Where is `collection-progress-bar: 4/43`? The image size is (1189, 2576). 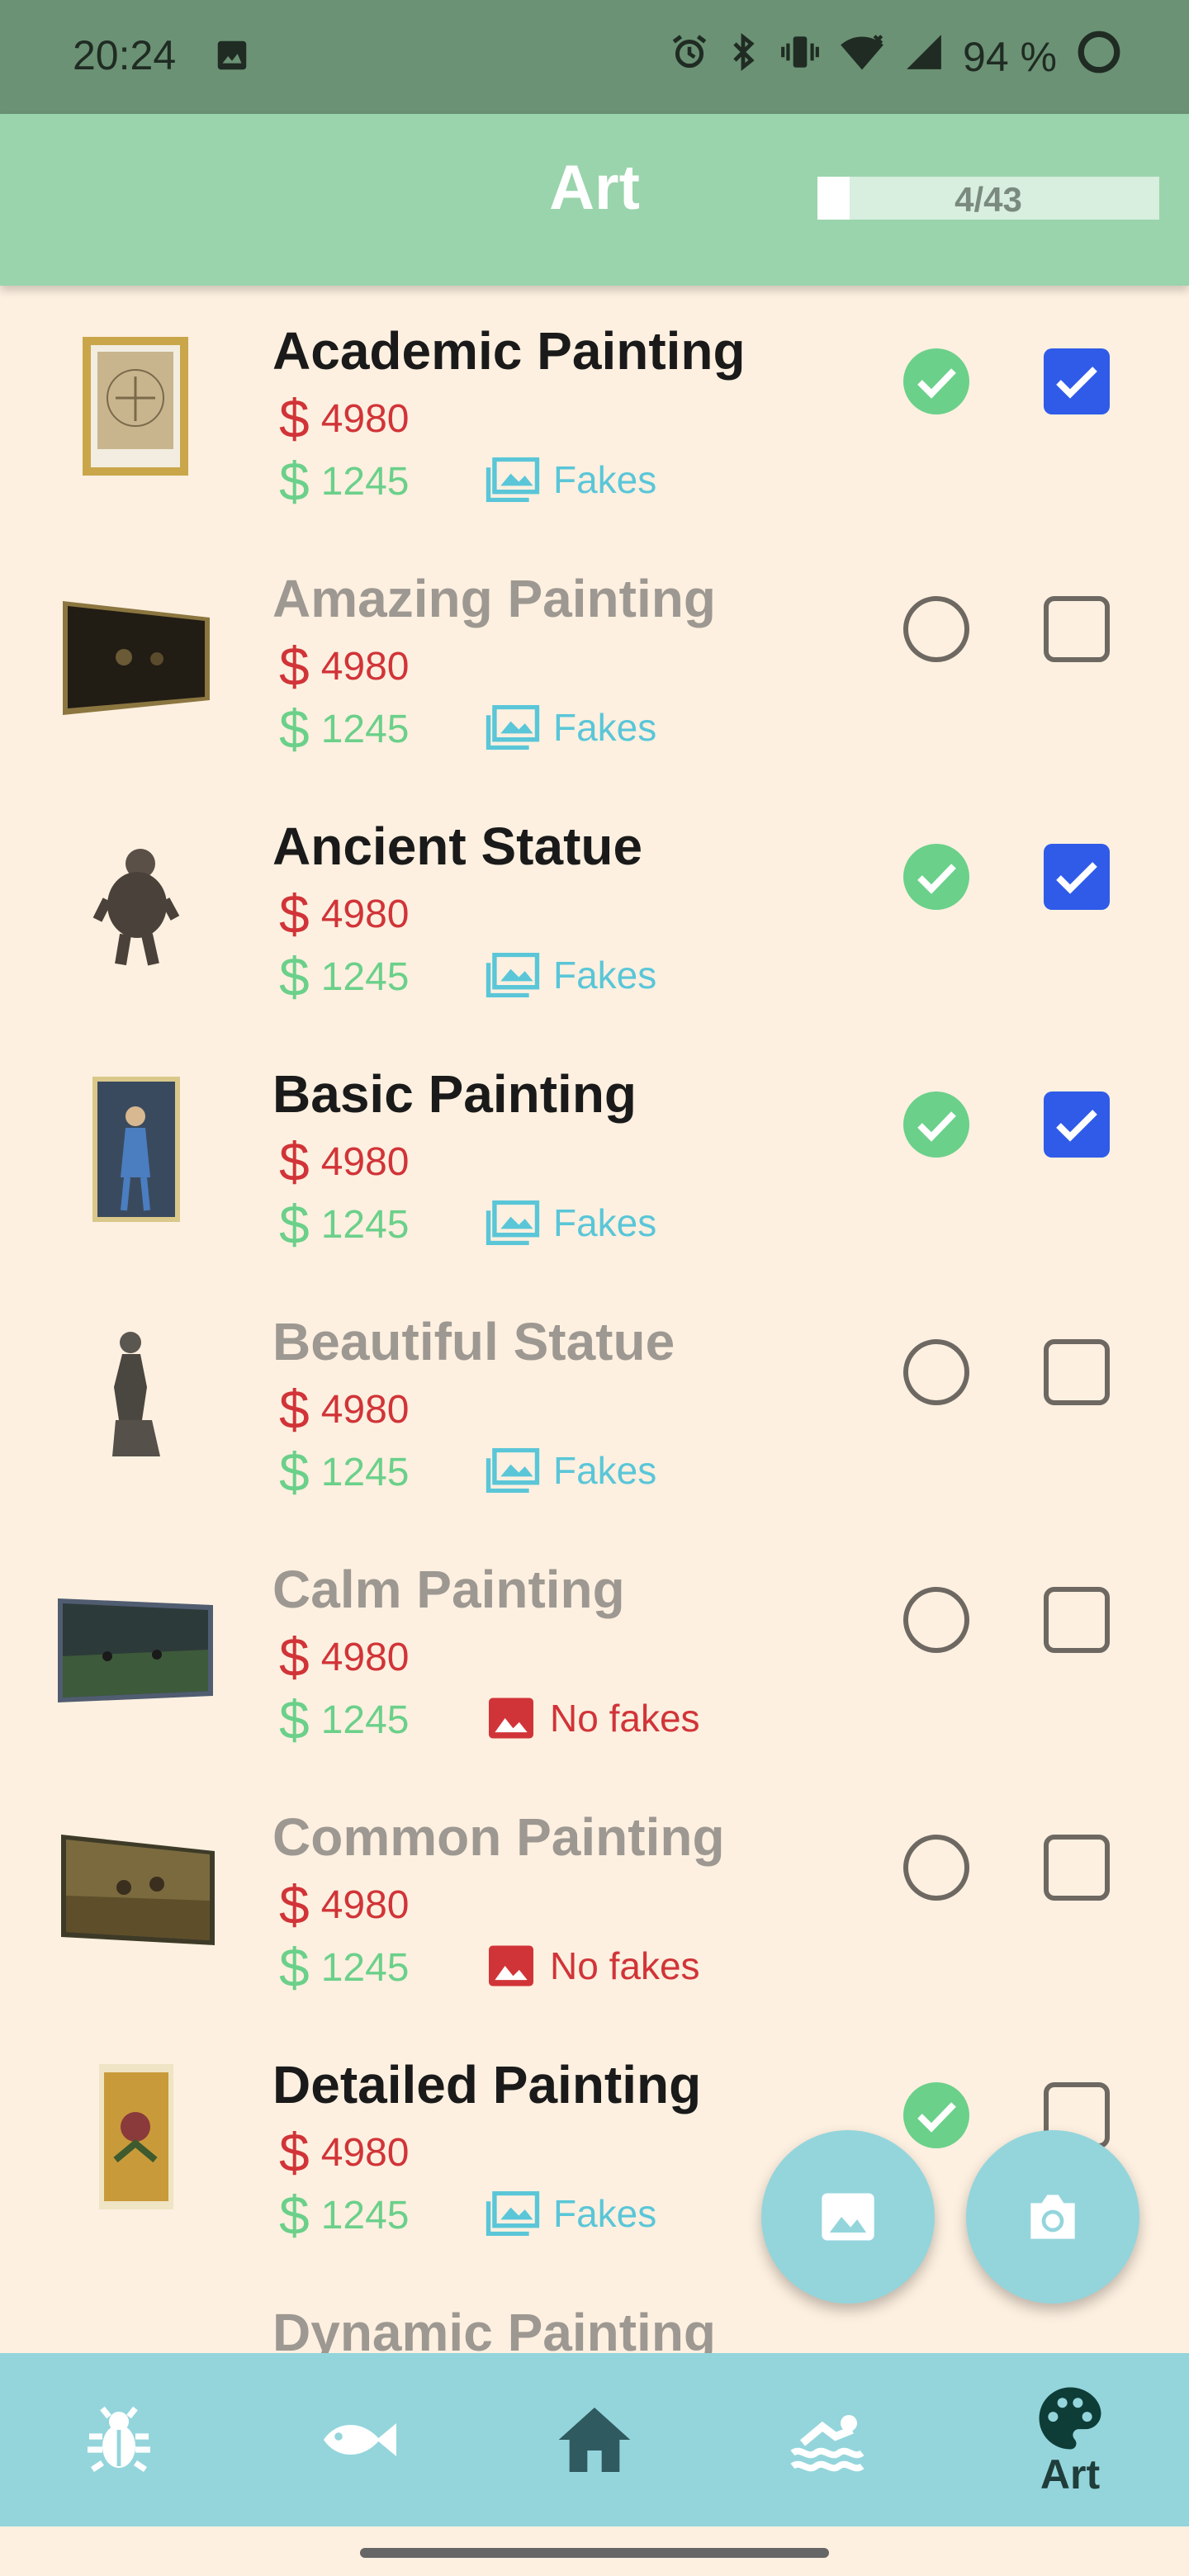 collection-progress-bar: 4/43 is located at coordinates (988, 198).